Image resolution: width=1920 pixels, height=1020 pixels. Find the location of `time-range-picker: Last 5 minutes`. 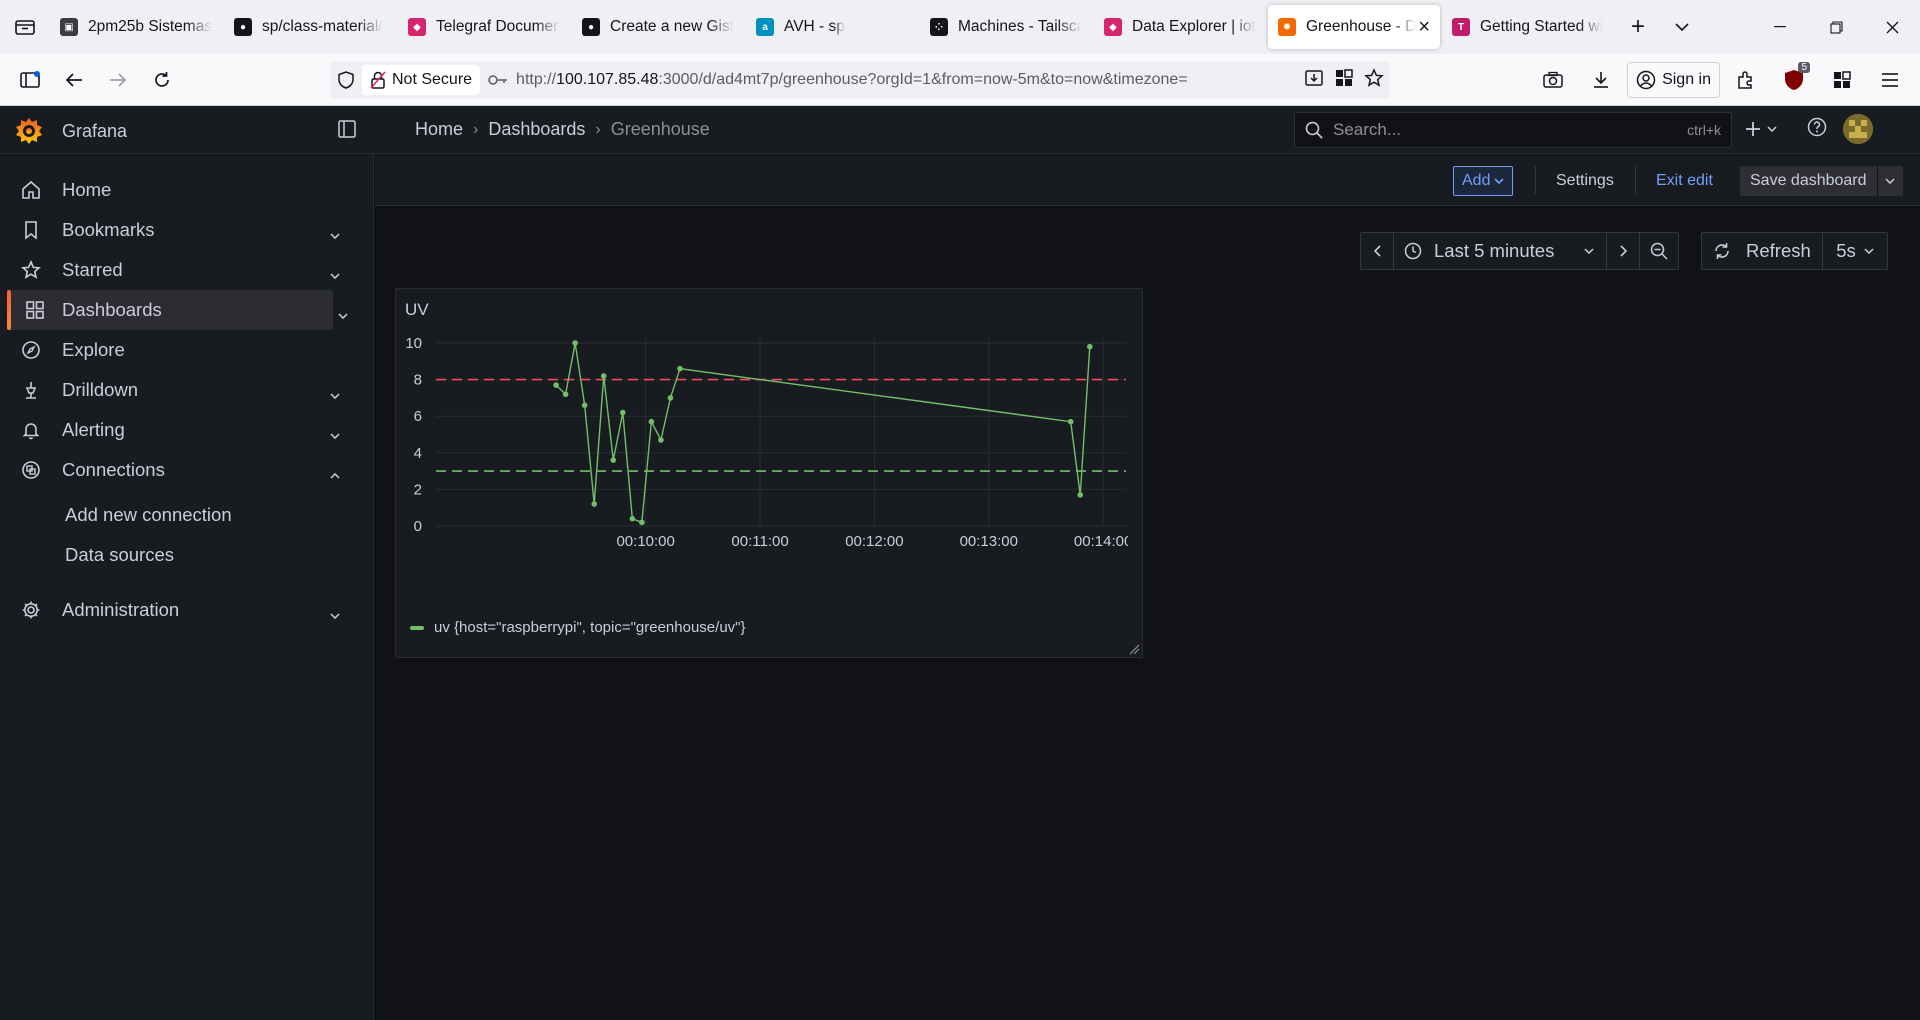

time-range-picker: Last 5 minutes is located at coordinates (1500, 251).